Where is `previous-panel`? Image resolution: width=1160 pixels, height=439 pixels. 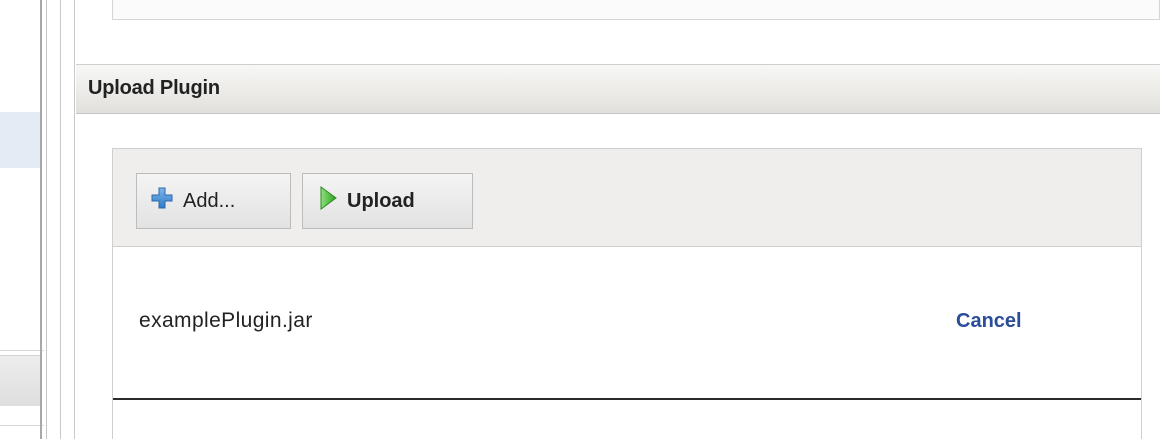 previous-panel is located at coordinates (636, 10).